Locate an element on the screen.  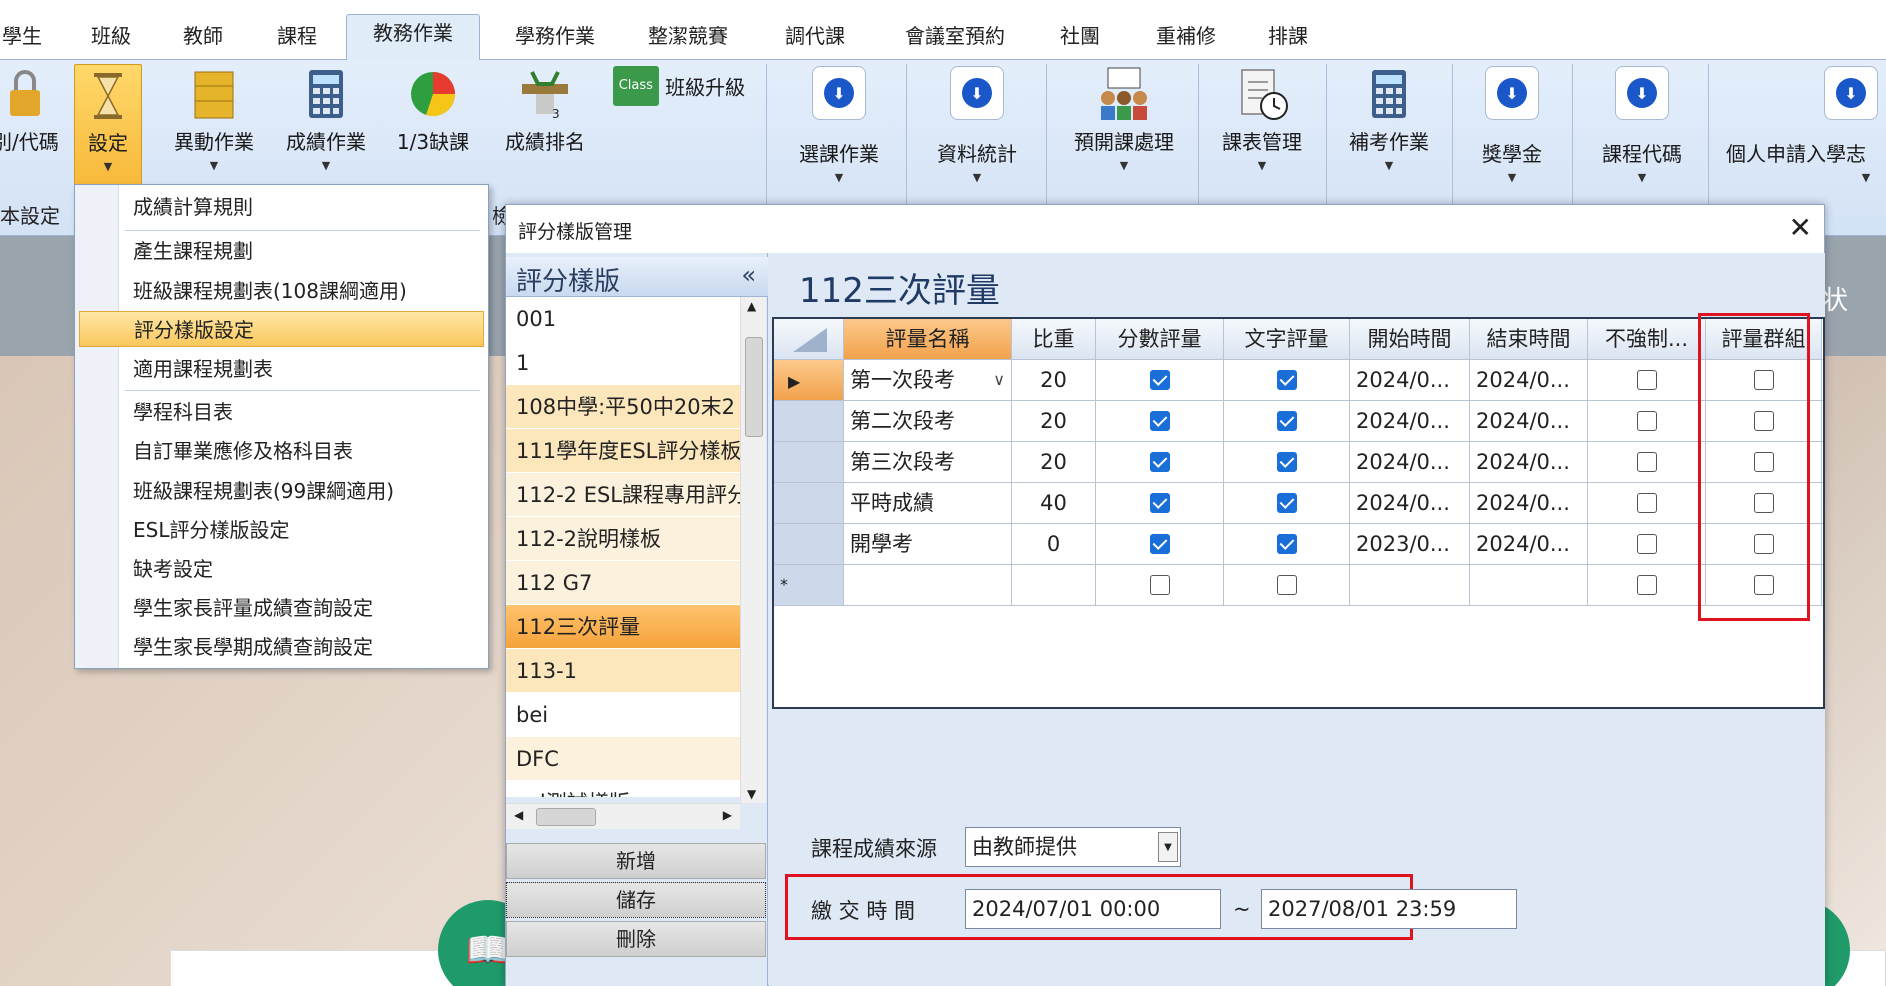
exam-name-cell: 第一次段考 ∨ is located at coordinates (928, 380).